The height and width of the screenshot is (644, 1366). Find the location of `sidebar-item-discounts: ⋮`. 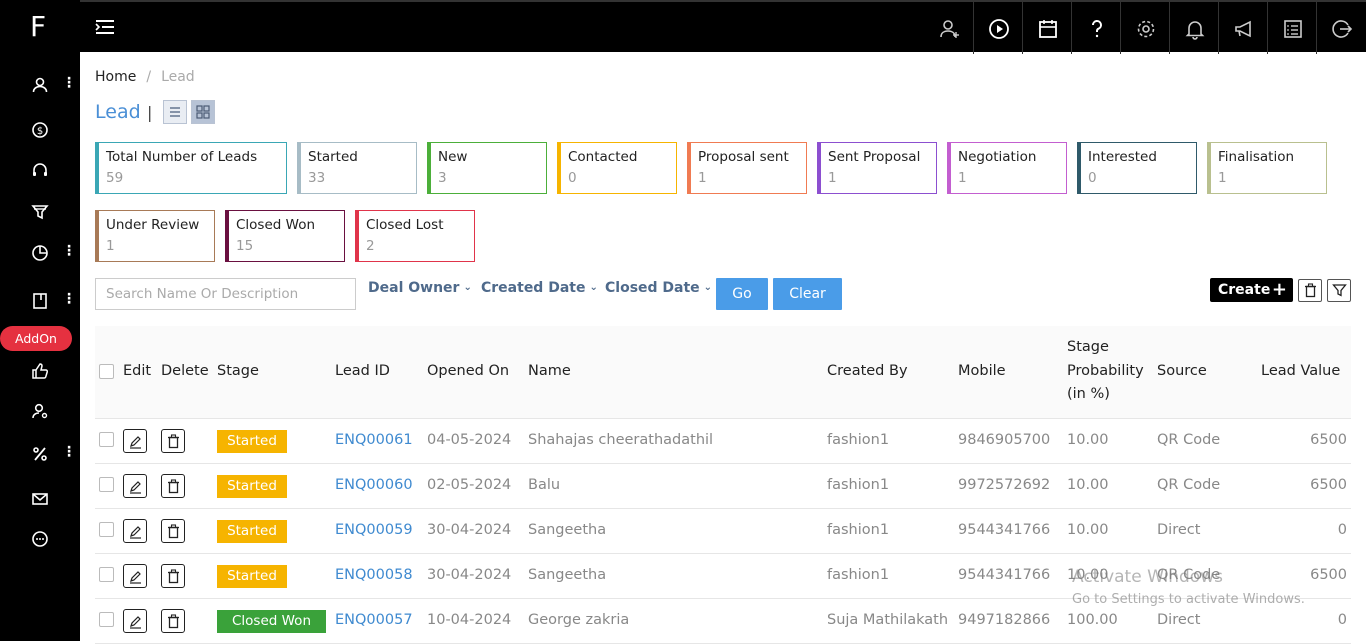

sidebar-item-discounts: ⋮ is located at coordinates (40, 453).